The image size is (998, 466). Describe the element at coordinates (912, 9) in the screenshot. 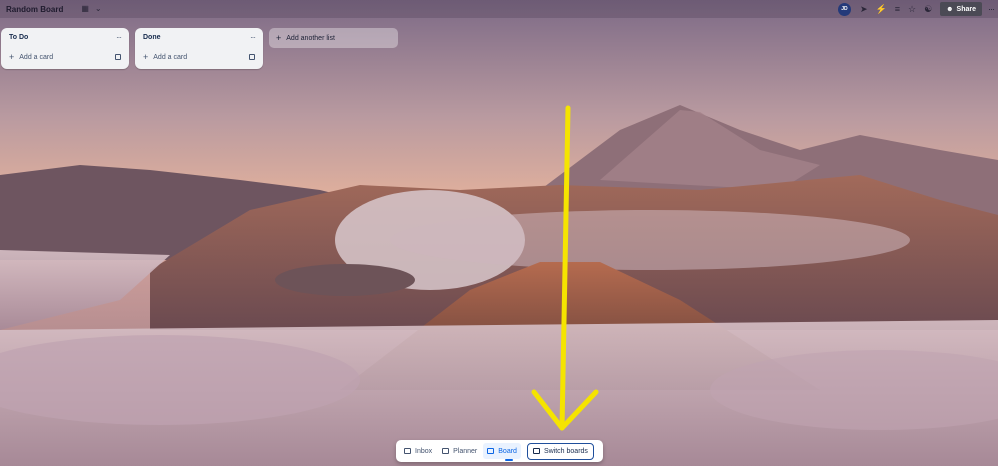

I see `star-icon: ☆` at that location.